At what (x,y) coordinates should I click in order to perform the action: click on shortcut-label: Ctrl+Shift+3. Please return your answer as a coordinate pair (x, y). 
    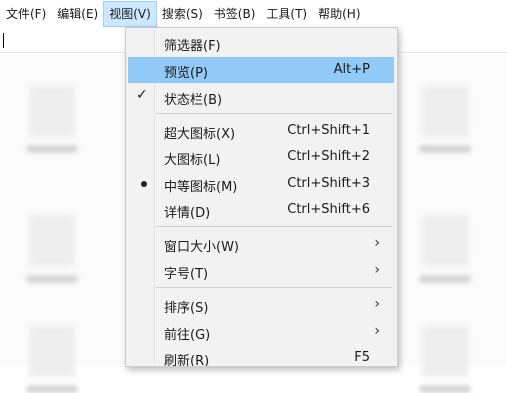
    Looking at the image, I should click on (328, 183).